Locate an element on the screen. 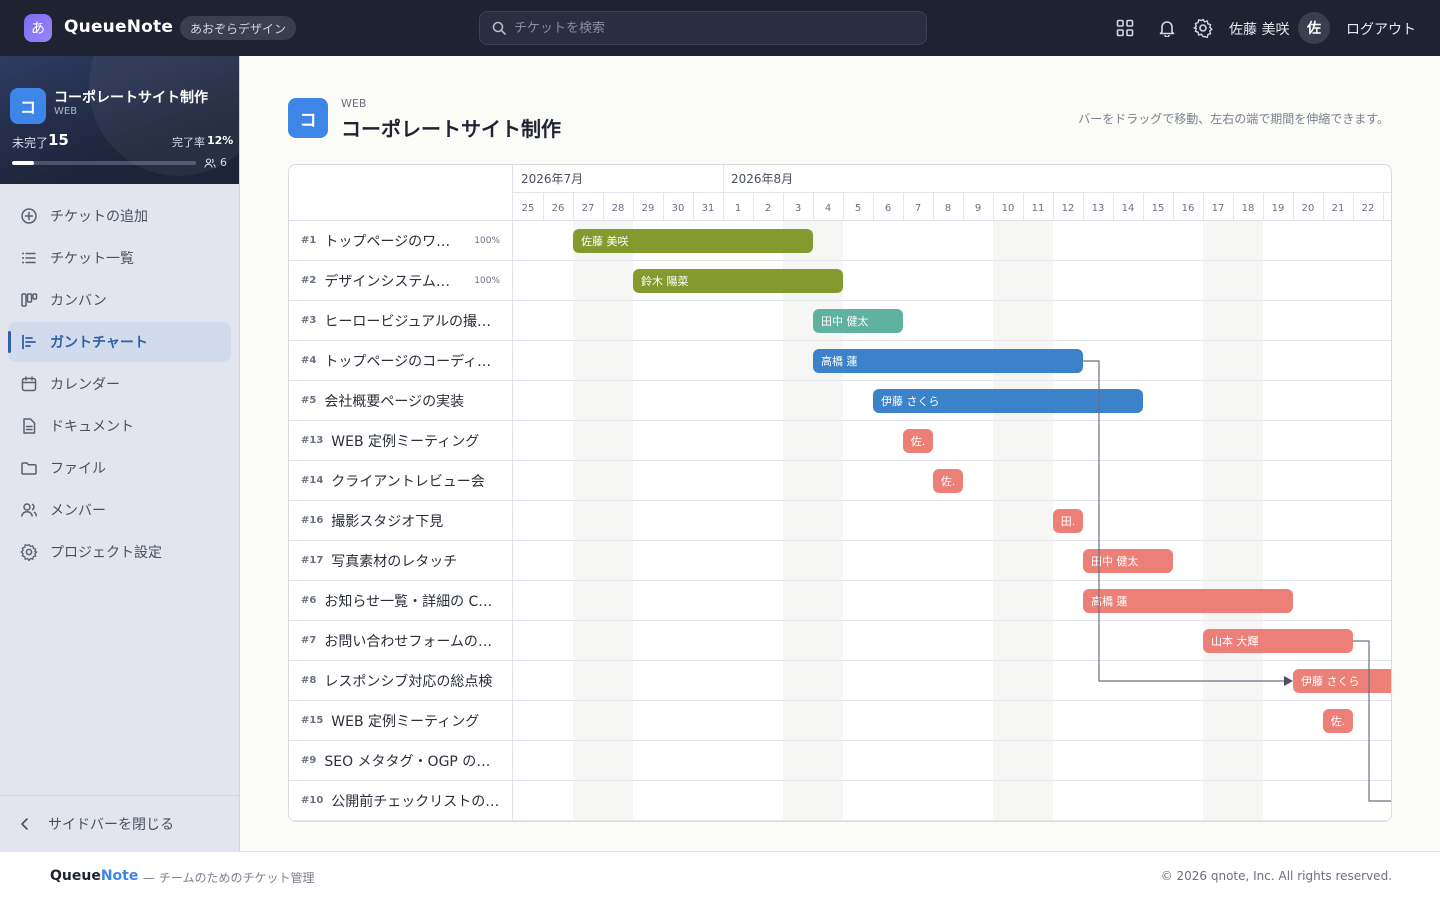 The width and height of the screenshot is (1440, 900). task-row: #2 デザインシステムの… 100% is located at coordinates (401, 281).